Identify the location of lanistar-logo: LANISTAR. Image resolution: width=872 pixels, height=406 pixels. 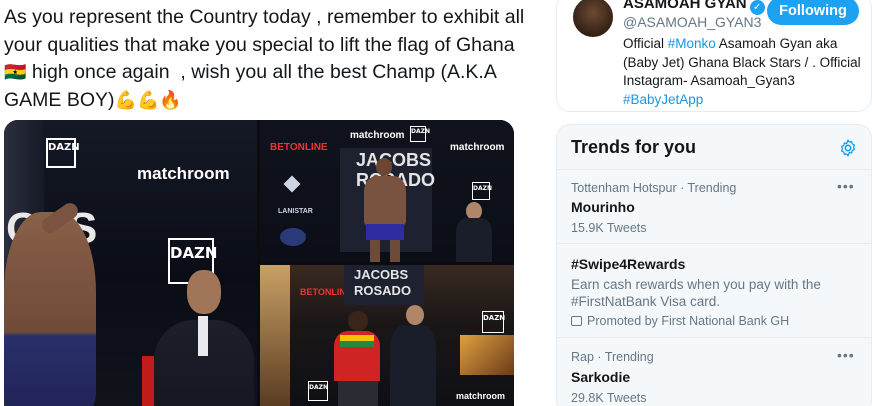
(295, 211).